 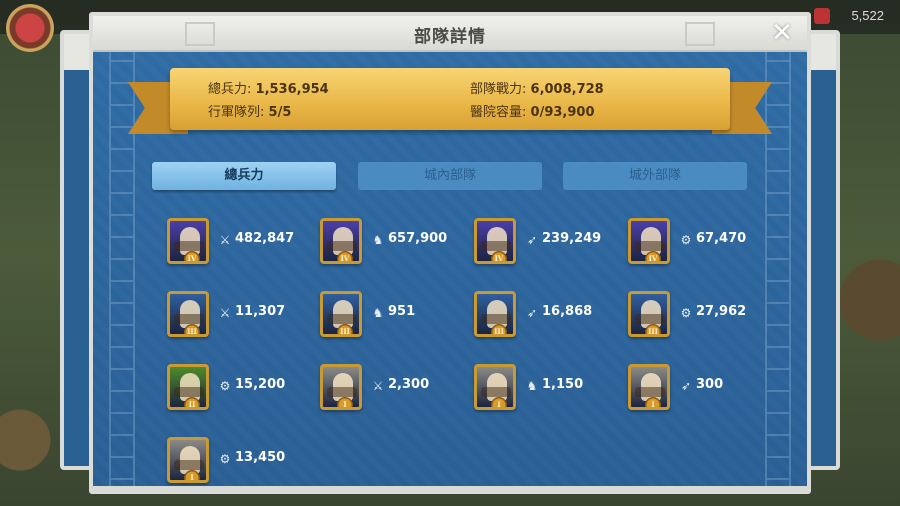 I want to click on tab-total-troops: 總兵力, so click(x=244, y=176).